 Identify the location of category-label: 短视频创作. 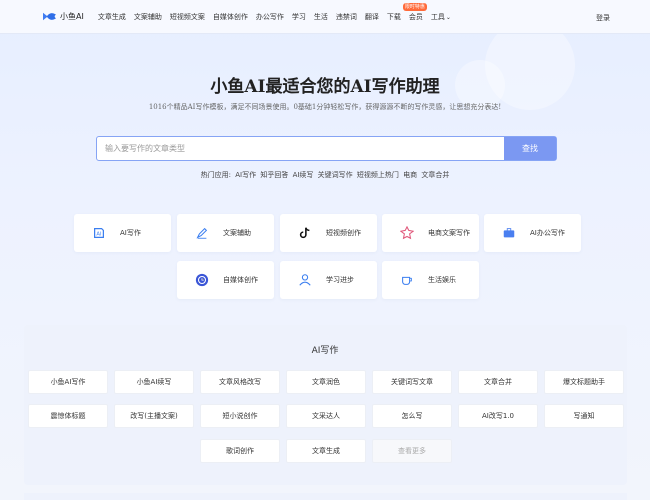
(343, 233).